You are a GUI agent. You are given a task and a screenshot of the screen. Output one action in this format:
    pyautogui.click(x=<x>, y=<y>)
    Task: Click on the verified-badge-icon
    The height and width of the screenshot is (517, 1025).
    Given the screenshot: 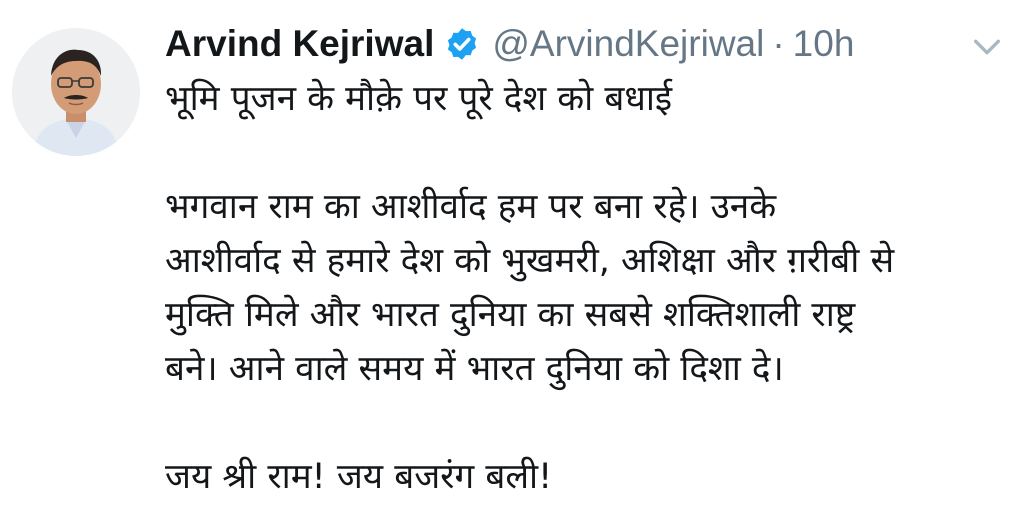 What is the action you would take?
    pyautogui.click(x=462, y=44)
    